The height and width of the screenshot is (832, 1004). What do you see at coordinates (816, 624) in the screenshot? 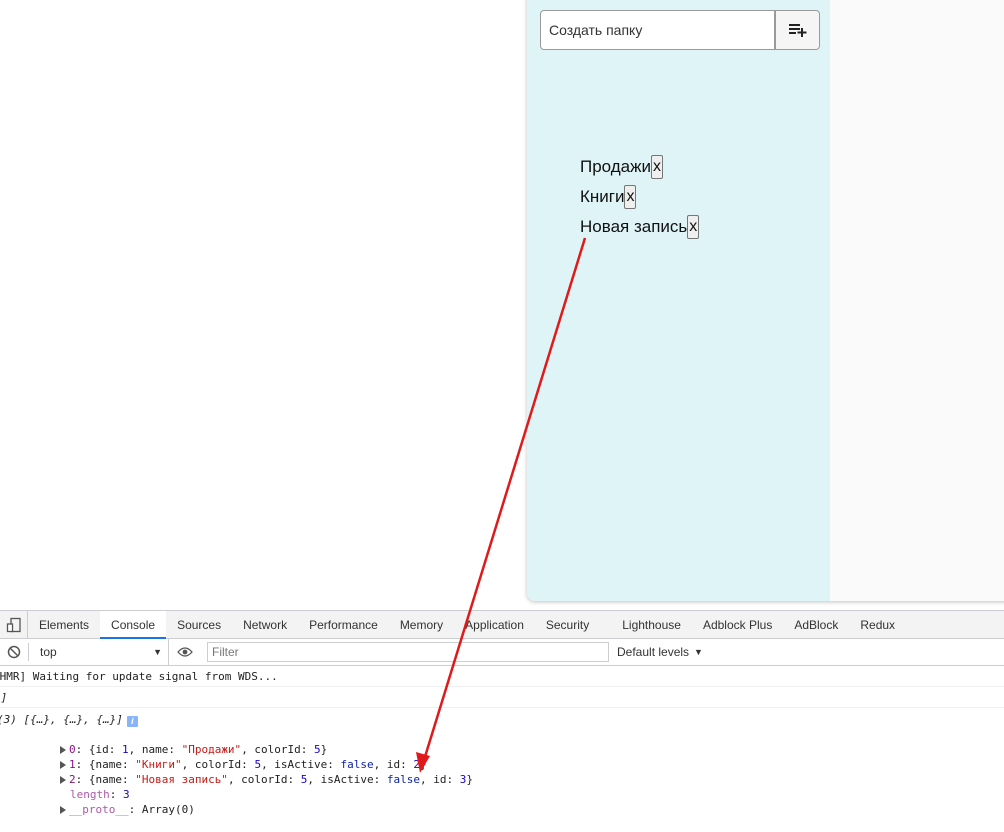
I see `tab-adblock: AdBlock` at bounding box center [816, 624].